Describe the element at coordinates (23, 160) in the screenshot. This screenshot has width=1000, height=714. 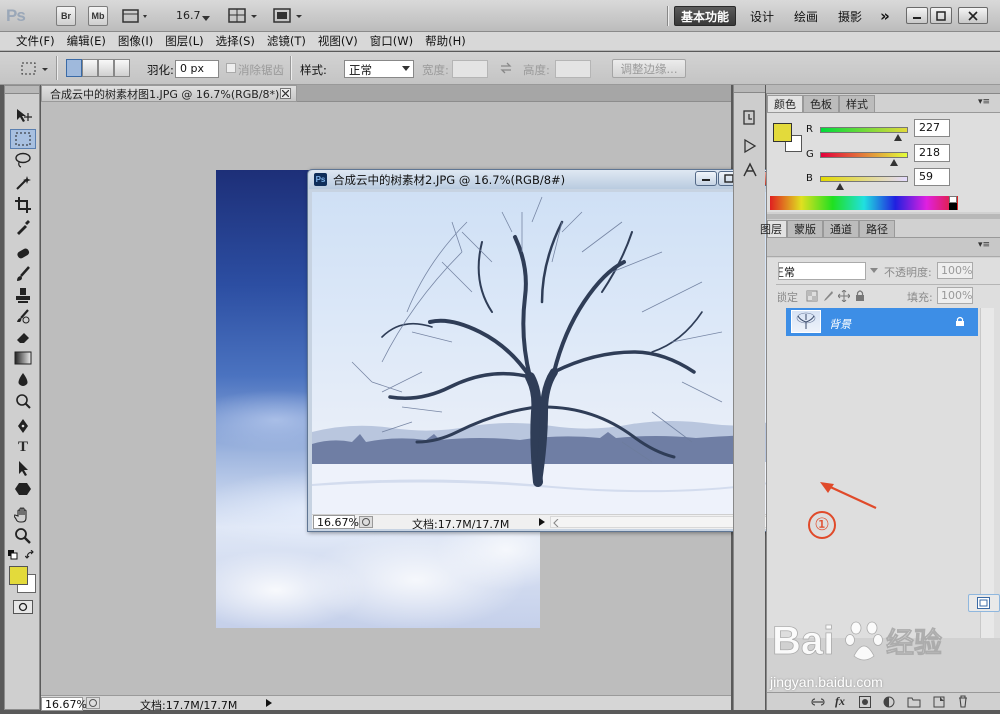
I see `lasso-tool` at that location.